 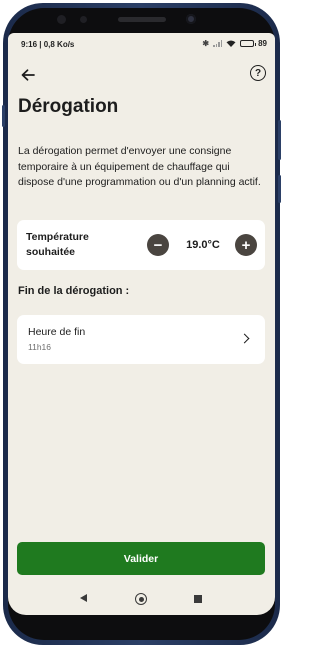 What do you see at coordinates (83, 598) in the screenshot?
I see `nav-back-icon` at bounding box center [83, 598].